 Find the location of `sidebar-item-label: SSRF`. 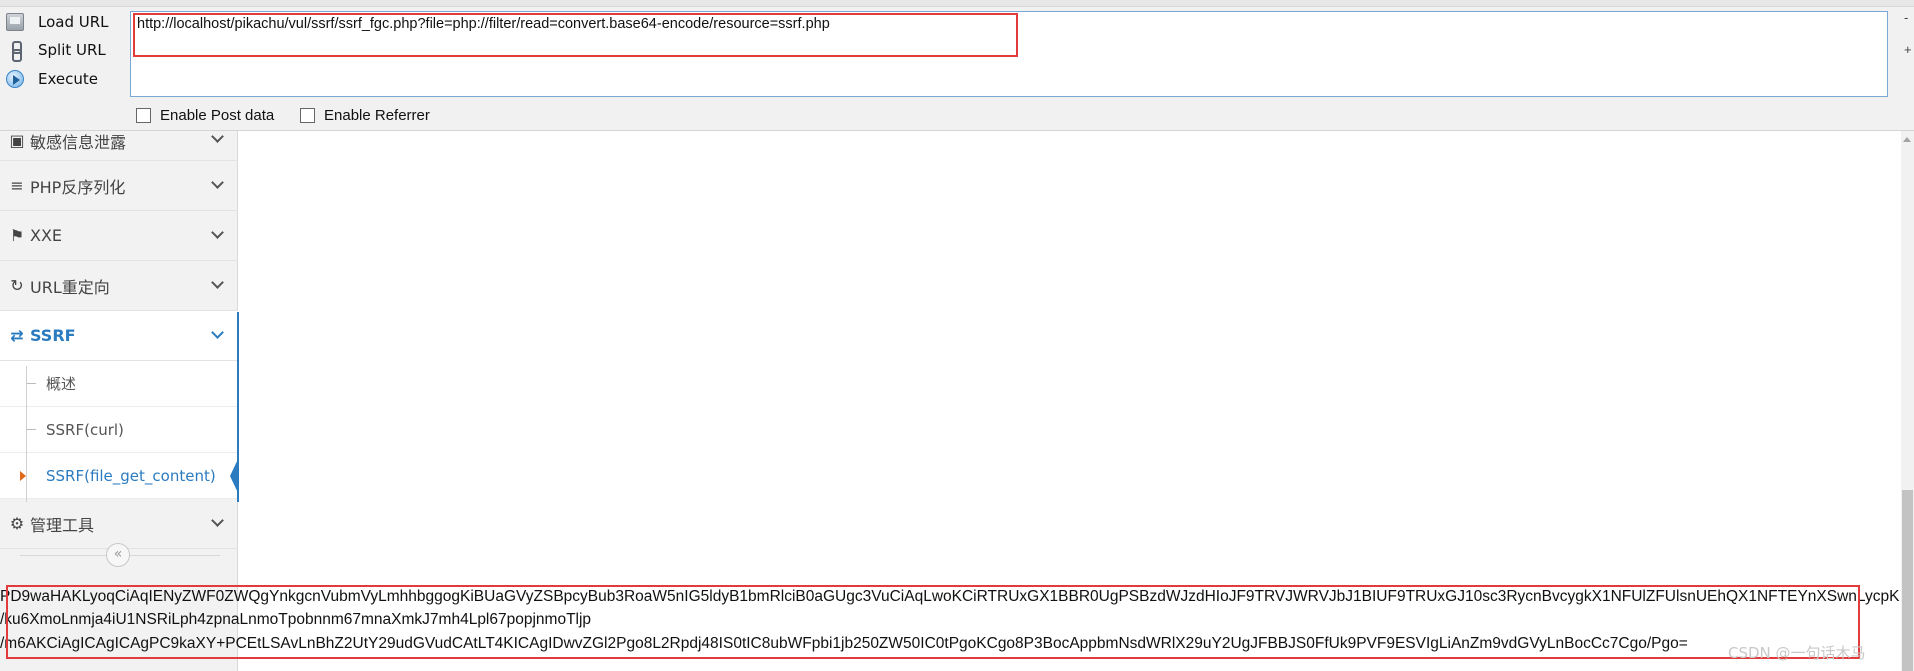

sidebar-item-label: SSRF is located at coordinates (53, 335).